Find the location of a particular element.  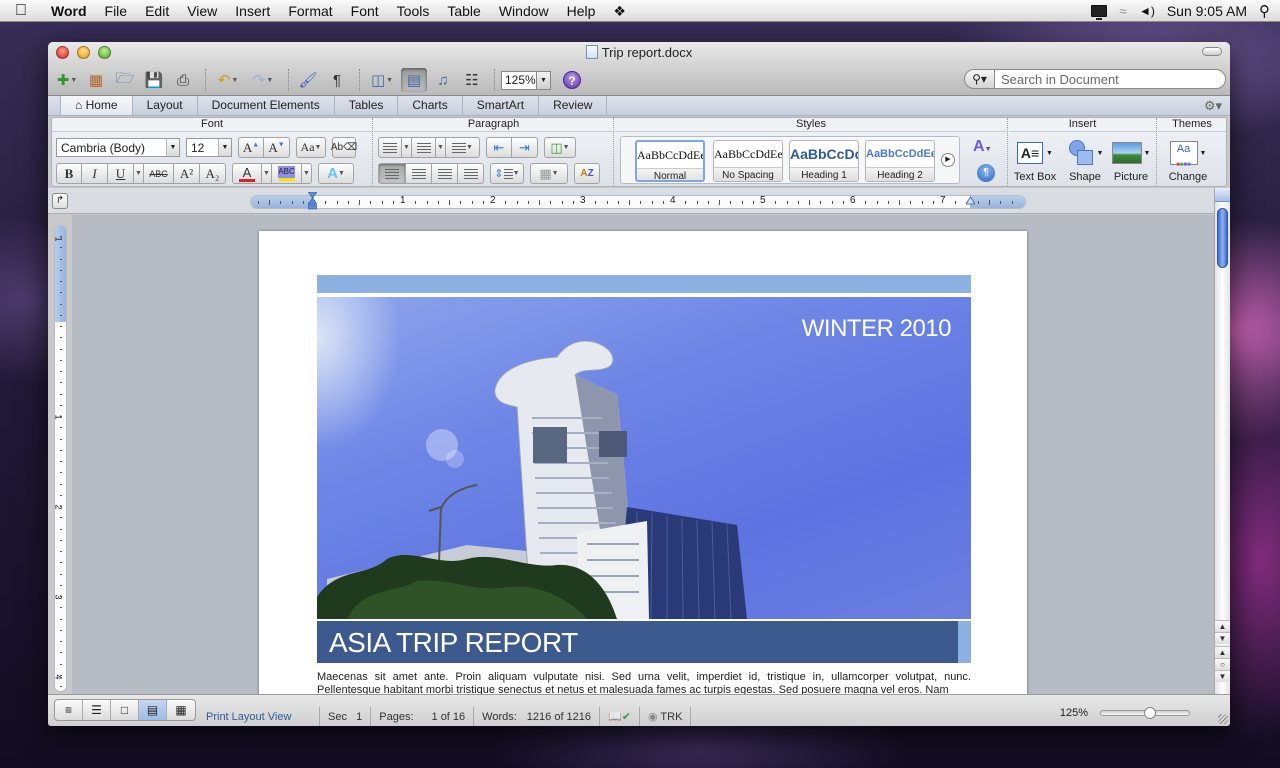

shrink-font-button: A▼ is located at coordinates (277, 147).